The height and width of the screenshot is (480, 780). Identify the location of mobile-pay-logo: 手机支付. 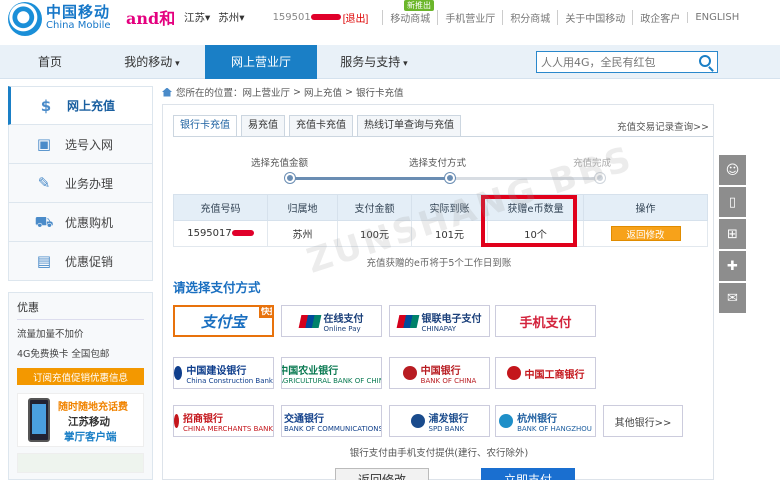
(545, 323).